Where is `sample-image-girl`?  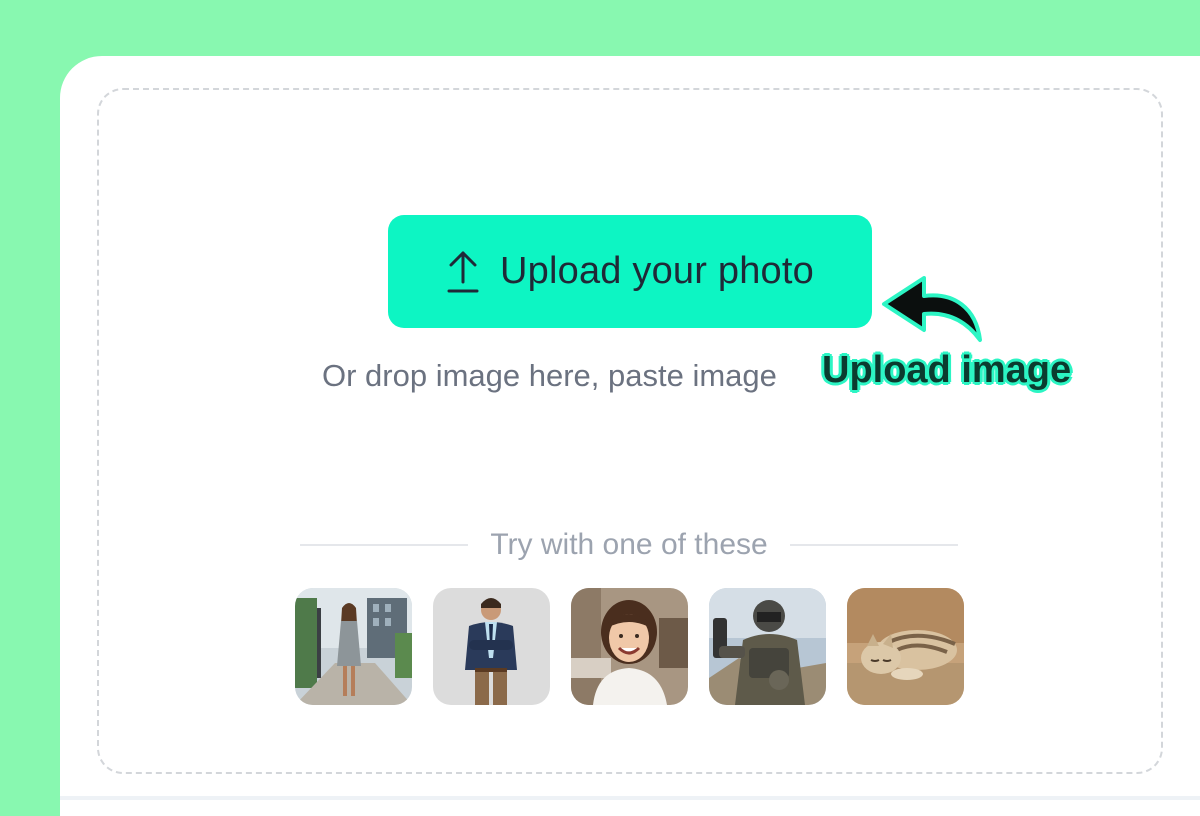 sample-image-girl is located at coordinates (629, 646).